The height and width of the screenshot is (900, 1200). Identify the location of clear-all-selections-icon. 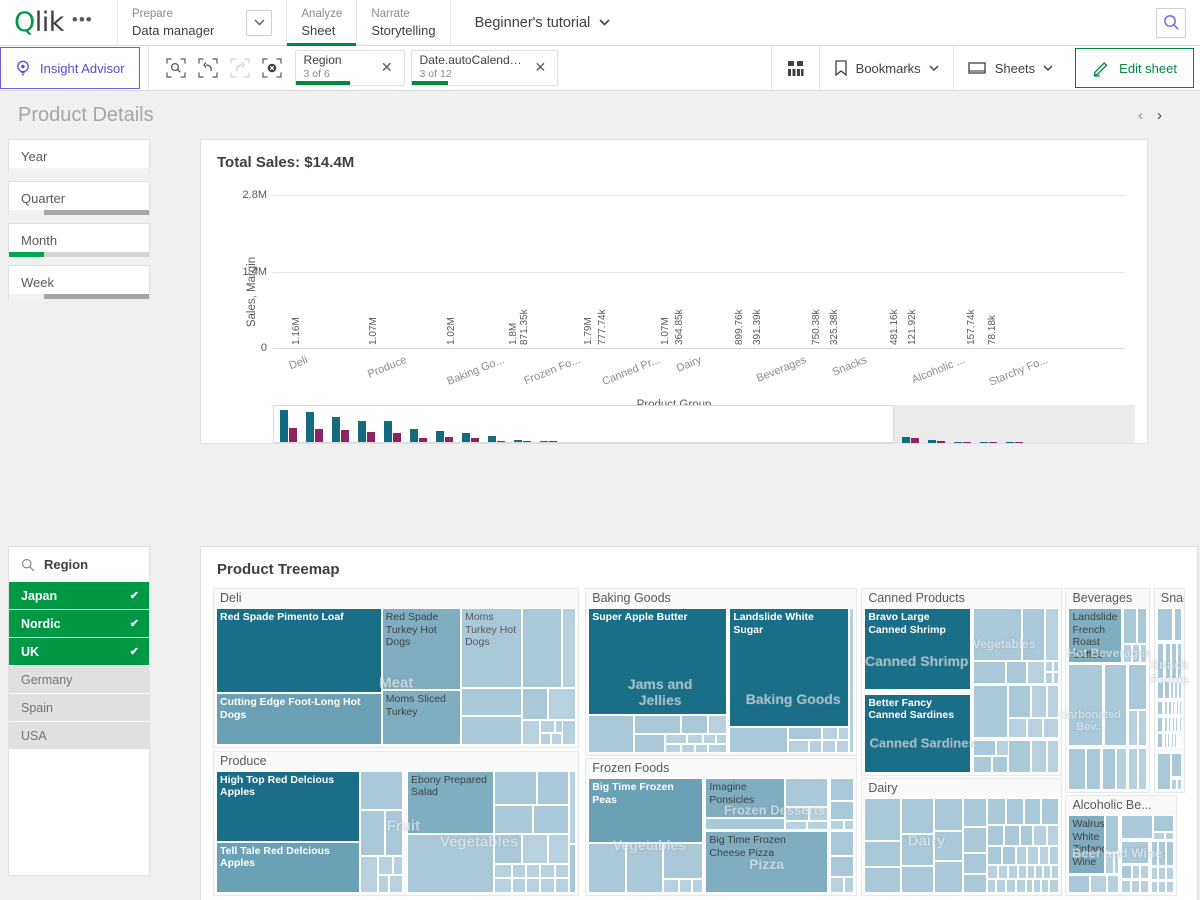
(272, 68).